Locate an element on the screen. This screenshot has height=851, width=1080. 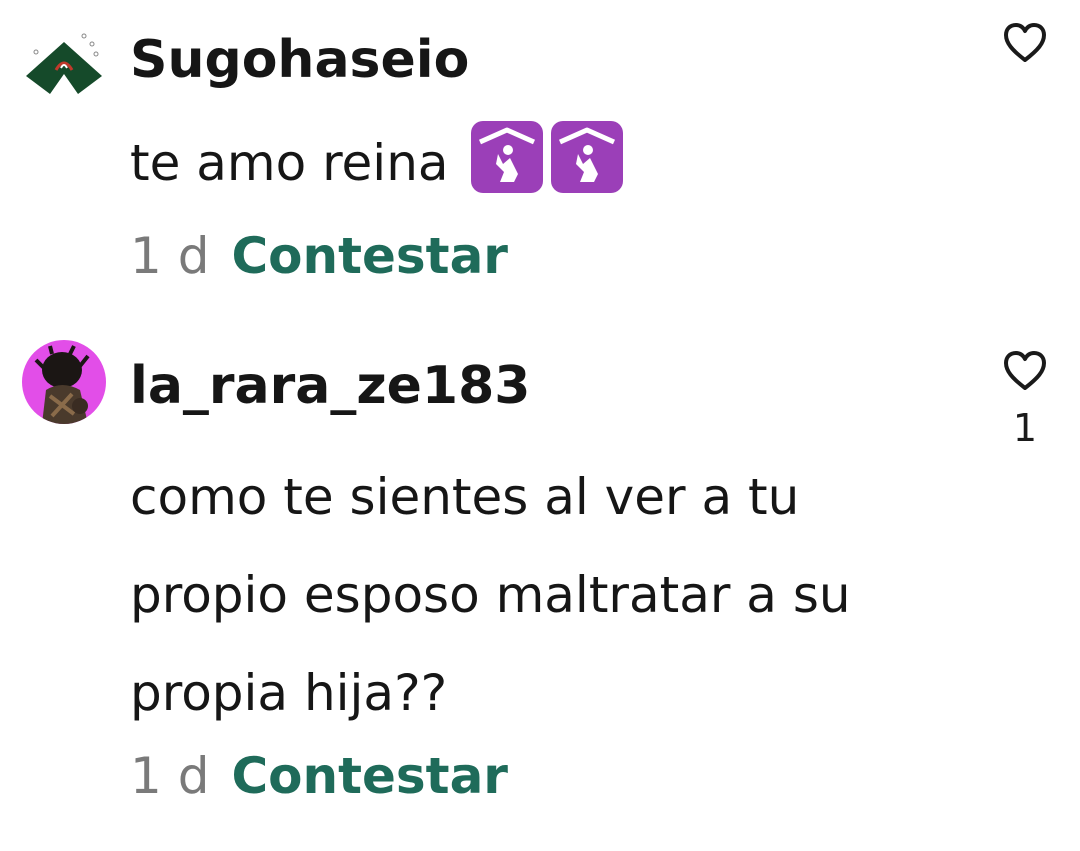
reply-button: Contestar is located at coordinates (369, 776).